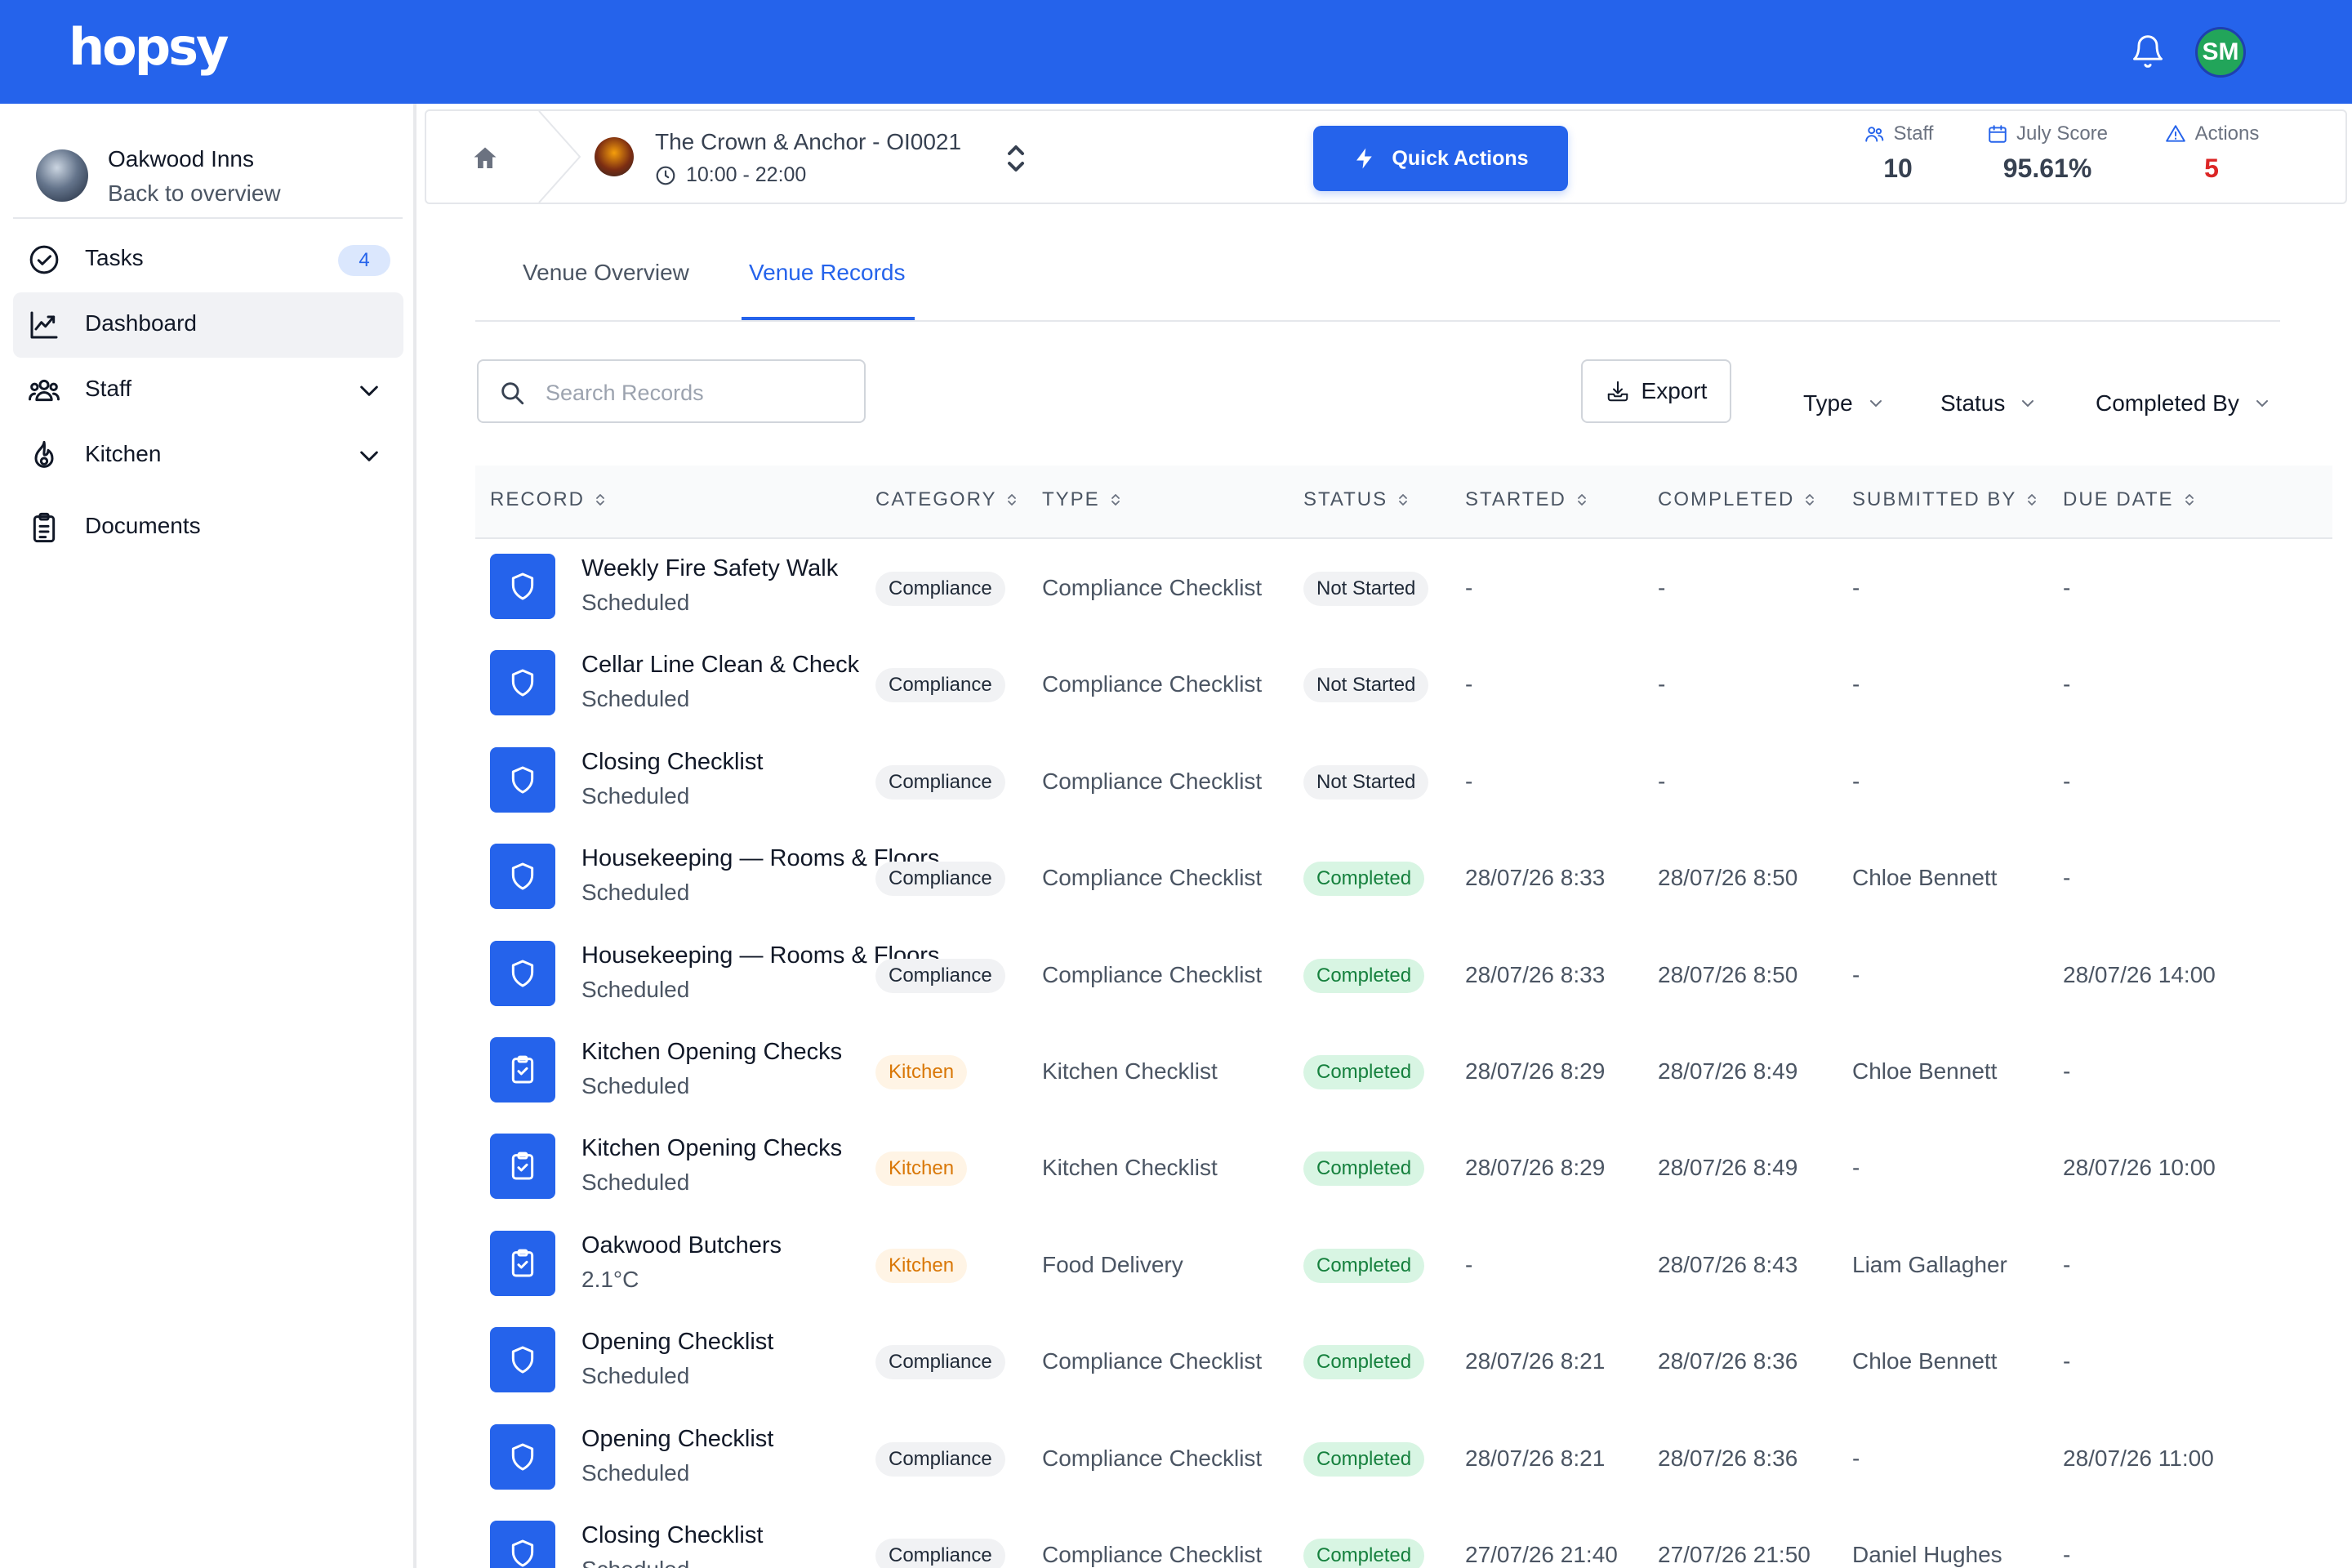 This screenshot has height=1568, width=2352. What do you see at coordinates (216, 177) in the screenshot?
I see `org-switcher: Oakwood Inns Back to overview` at bounding box center [216, 177].